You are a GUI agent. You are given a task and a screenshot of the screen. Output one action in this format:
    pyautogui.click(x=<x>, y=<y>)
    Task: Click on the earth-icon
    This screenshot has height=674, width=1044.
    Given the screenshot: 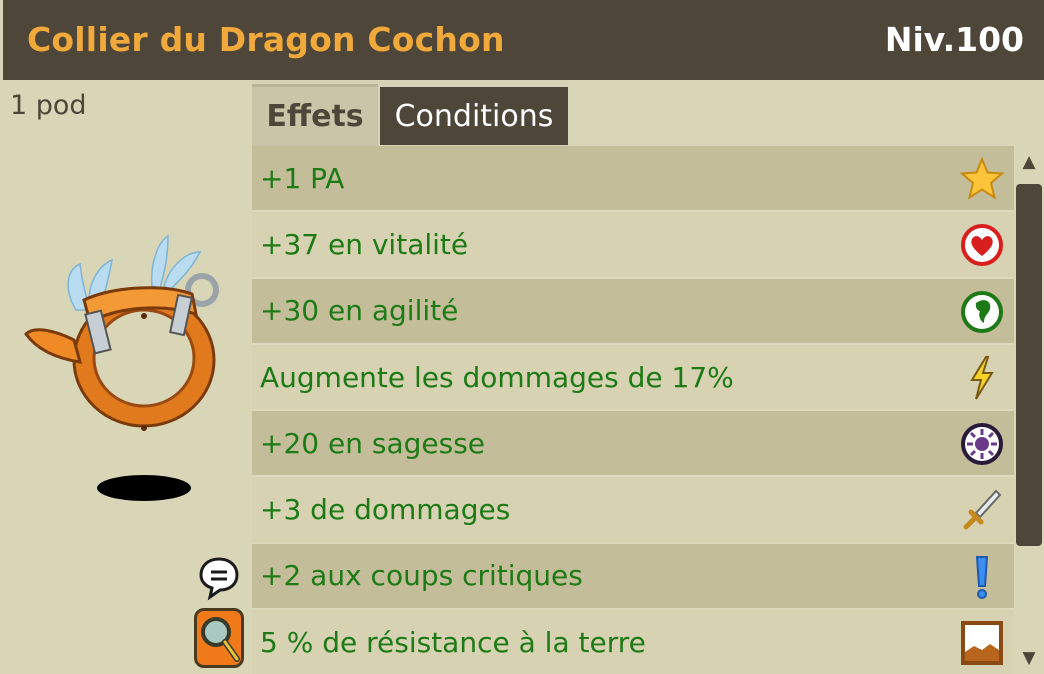 What is the action you would take?
    pyautogui.click(x=982, y=643)
    